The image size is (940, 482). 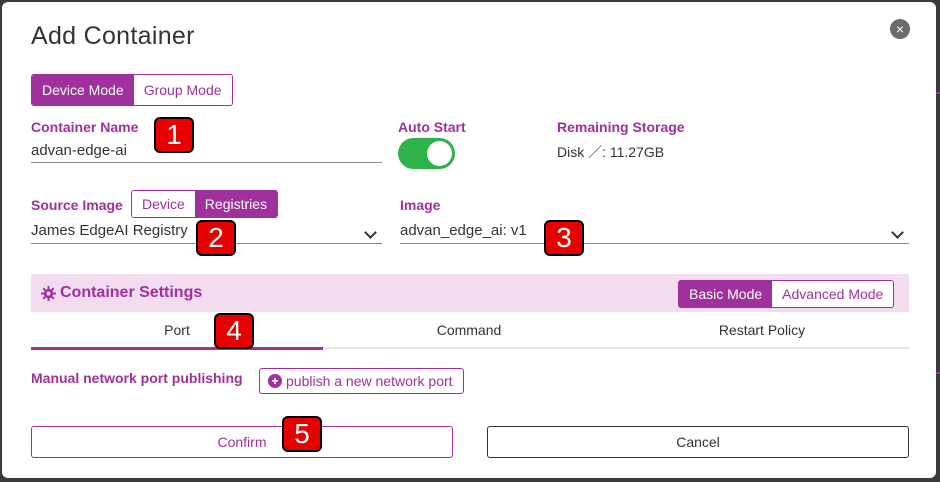 I want to click on image-label: Image, so click(x=420, y=205).